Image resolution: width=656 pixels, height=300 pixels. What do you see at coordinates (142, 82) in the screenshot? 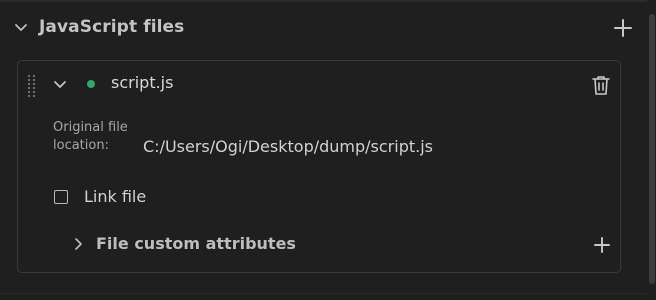
I see `file-name: script.js` at bounding box center [142, 82].